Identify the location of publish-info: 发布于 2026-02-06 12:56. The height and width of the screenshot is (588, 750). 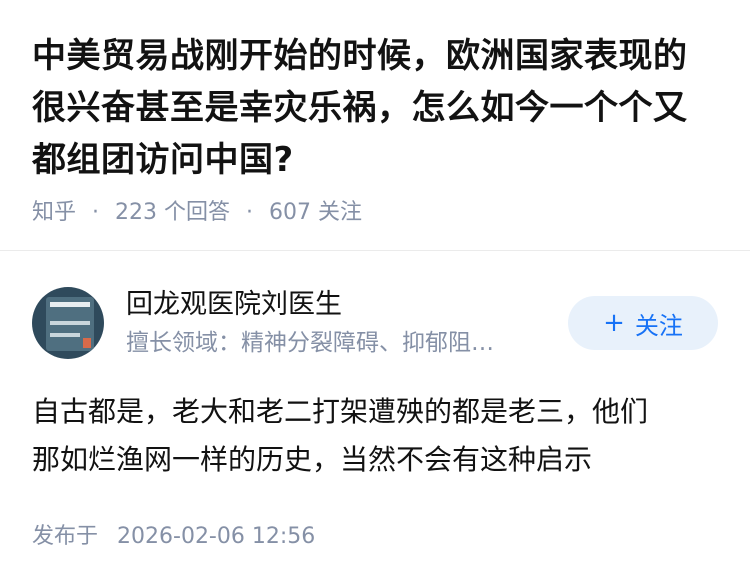
(173, 537).